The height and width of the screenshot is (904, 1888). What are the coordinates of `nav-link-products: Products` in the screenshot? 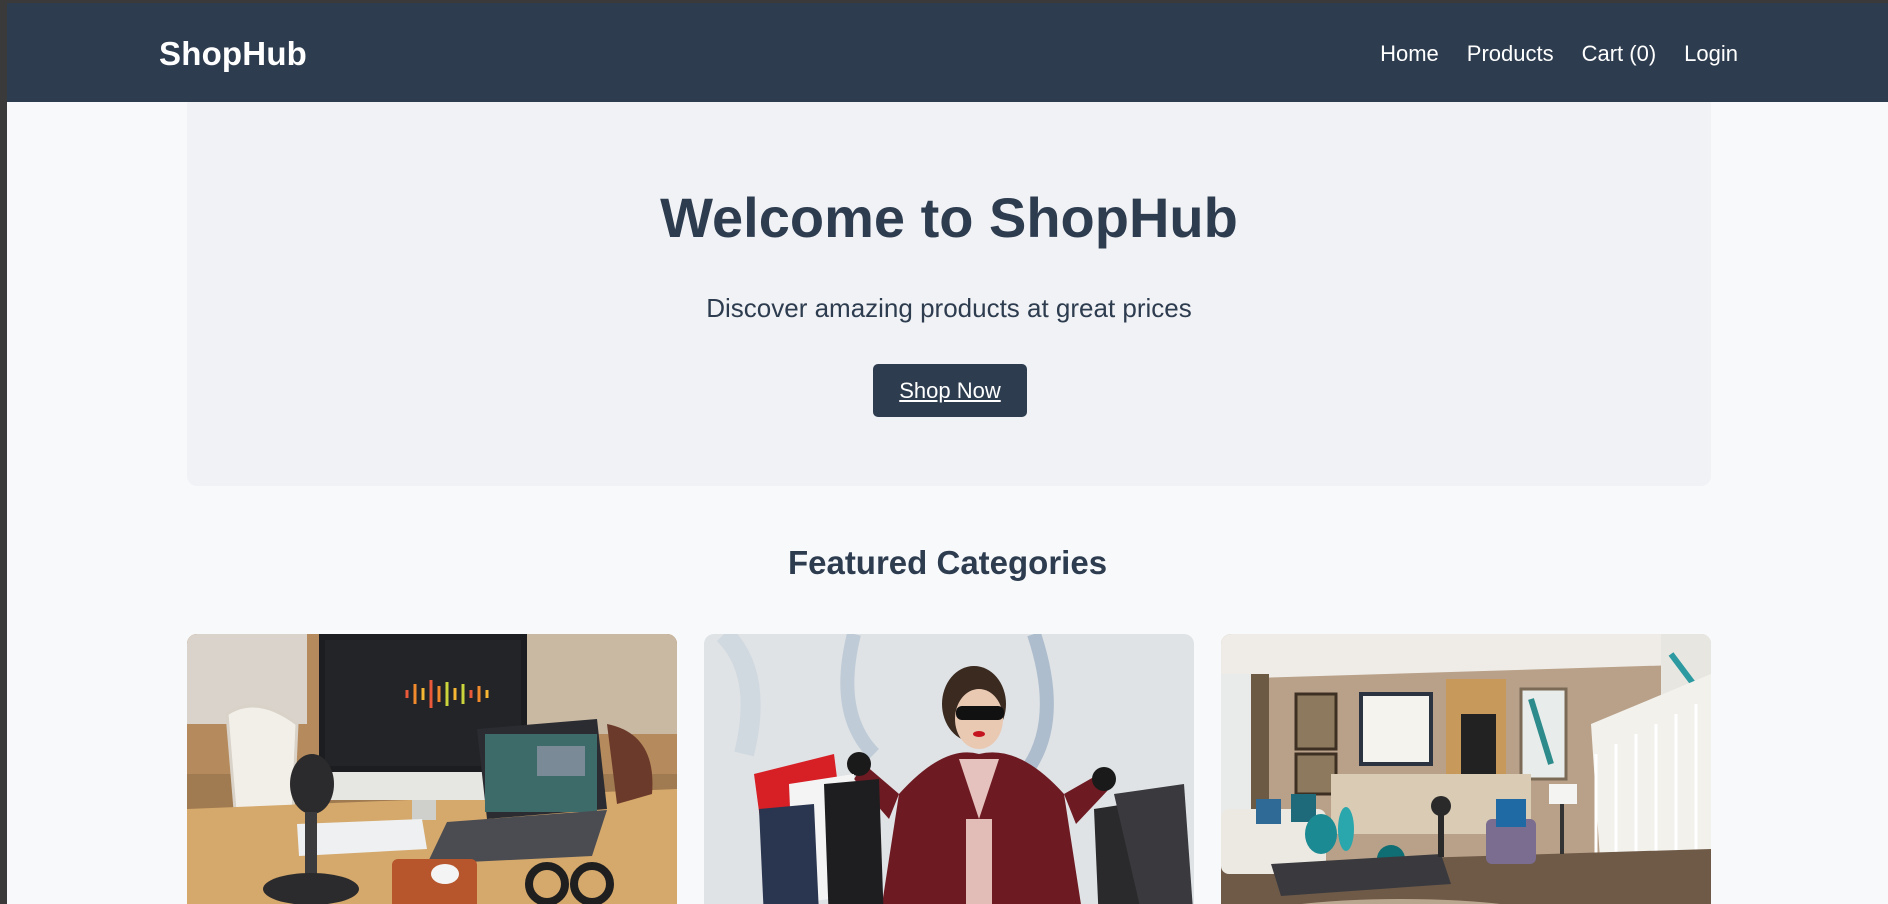 It's located at (1510, 54).